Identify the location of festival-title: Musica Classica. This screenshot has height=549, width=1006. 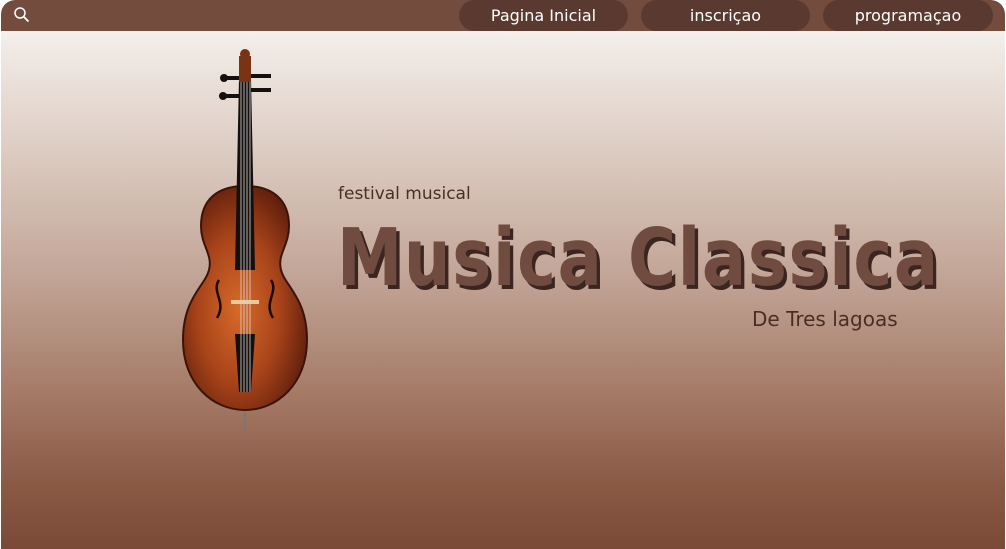
(638, 258).